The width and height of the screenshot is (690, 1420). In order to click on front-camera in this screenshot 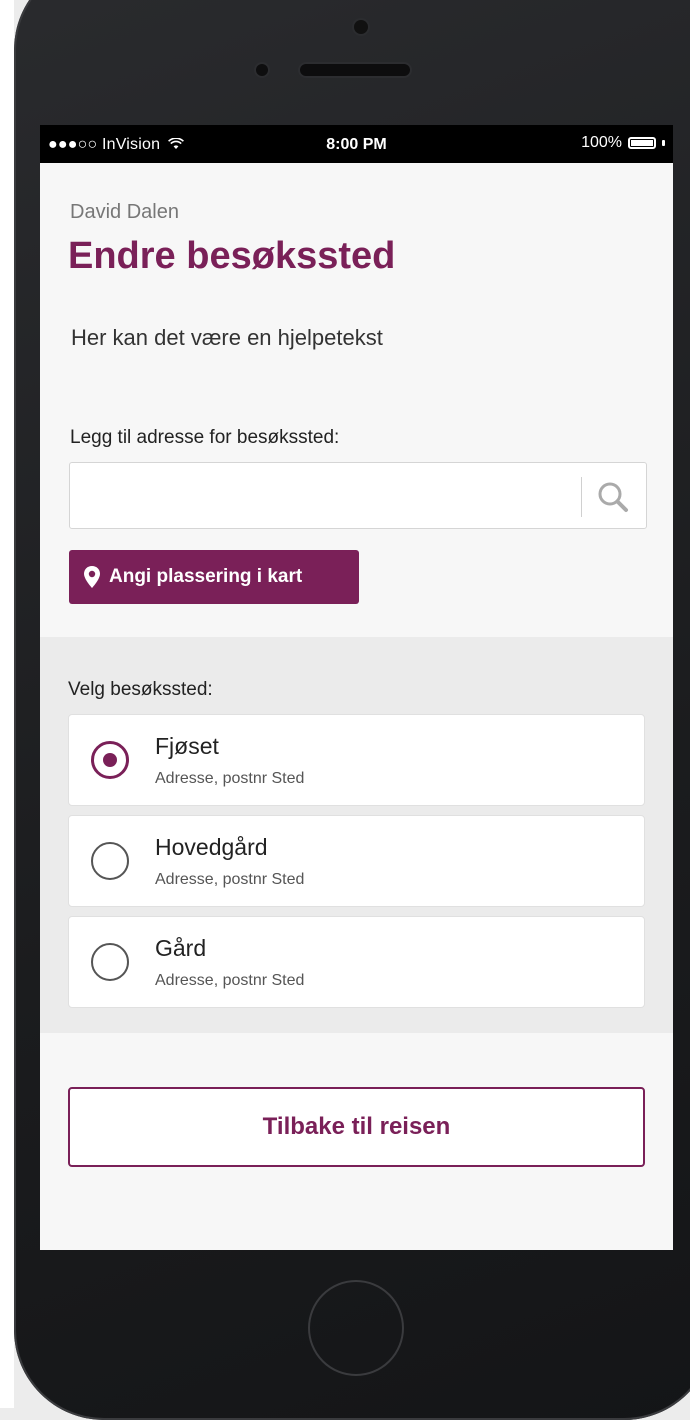, I will do `click(262, 70)`.